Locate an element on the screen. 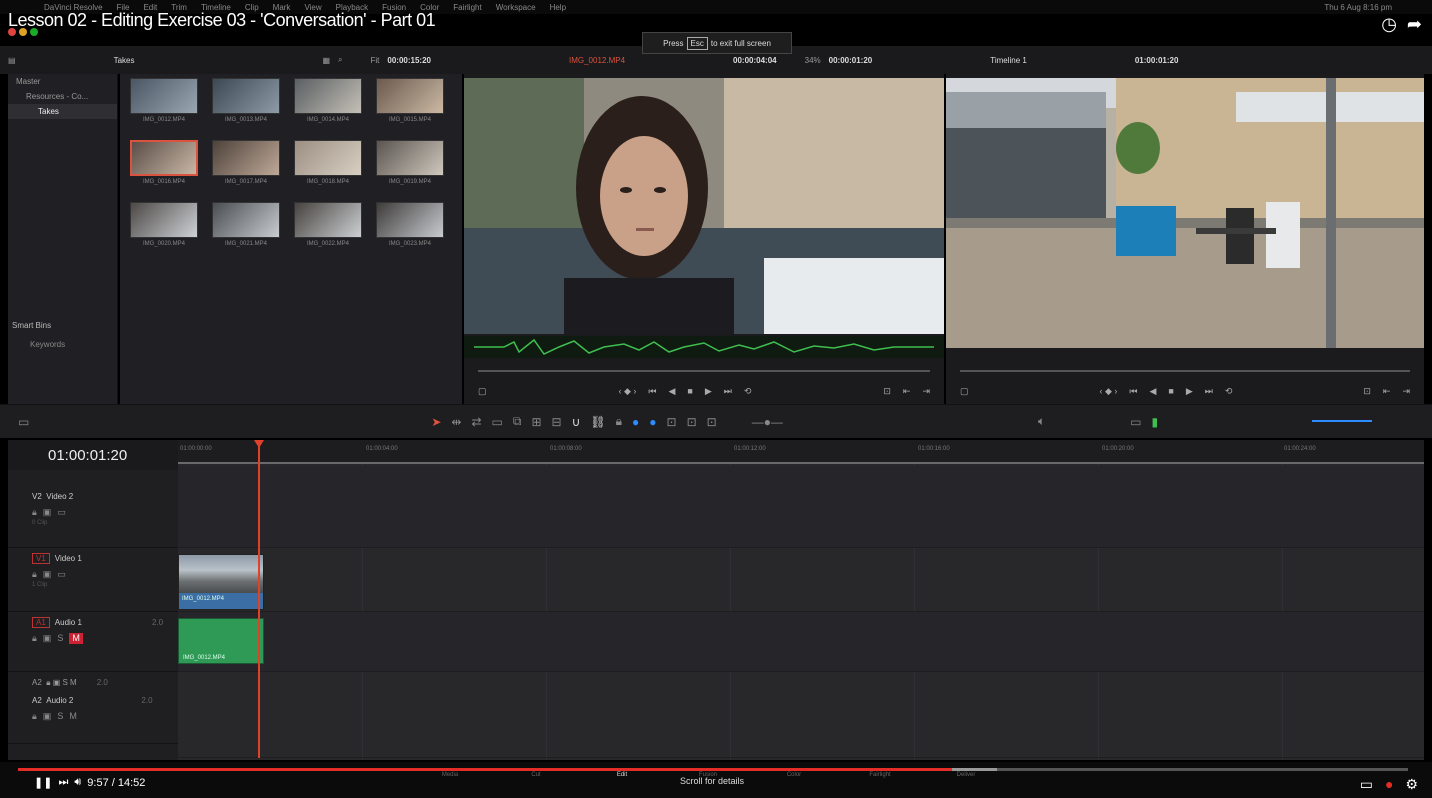  search-icon: ⌕ is located at coordinates (340, 60).